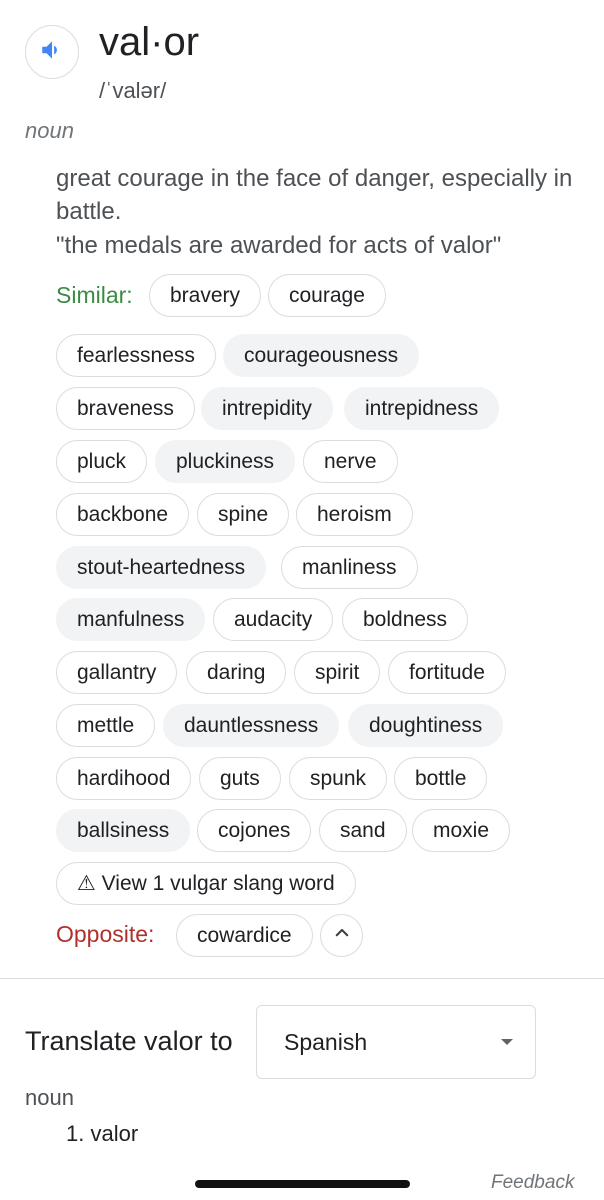 This screenshot has width=604, height=1200. What do you see at coordinates (422, 408) in the screenshot?
I see `similar-word-chip: intrepidness` at bounding box center [422, 408].